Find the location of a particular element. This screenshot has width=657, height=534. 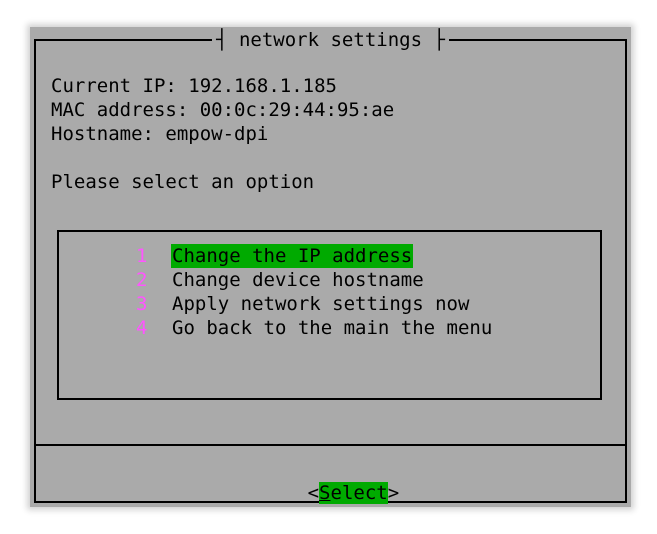

button-row: <Select> is located at coordinates (330, 493).